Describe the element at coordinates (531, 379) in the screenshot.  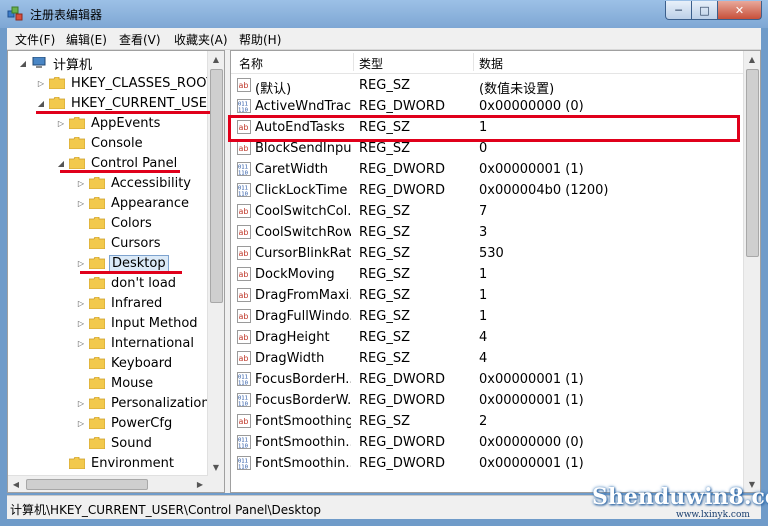
I see `value-data: 0x00000001 (1)` at that location.